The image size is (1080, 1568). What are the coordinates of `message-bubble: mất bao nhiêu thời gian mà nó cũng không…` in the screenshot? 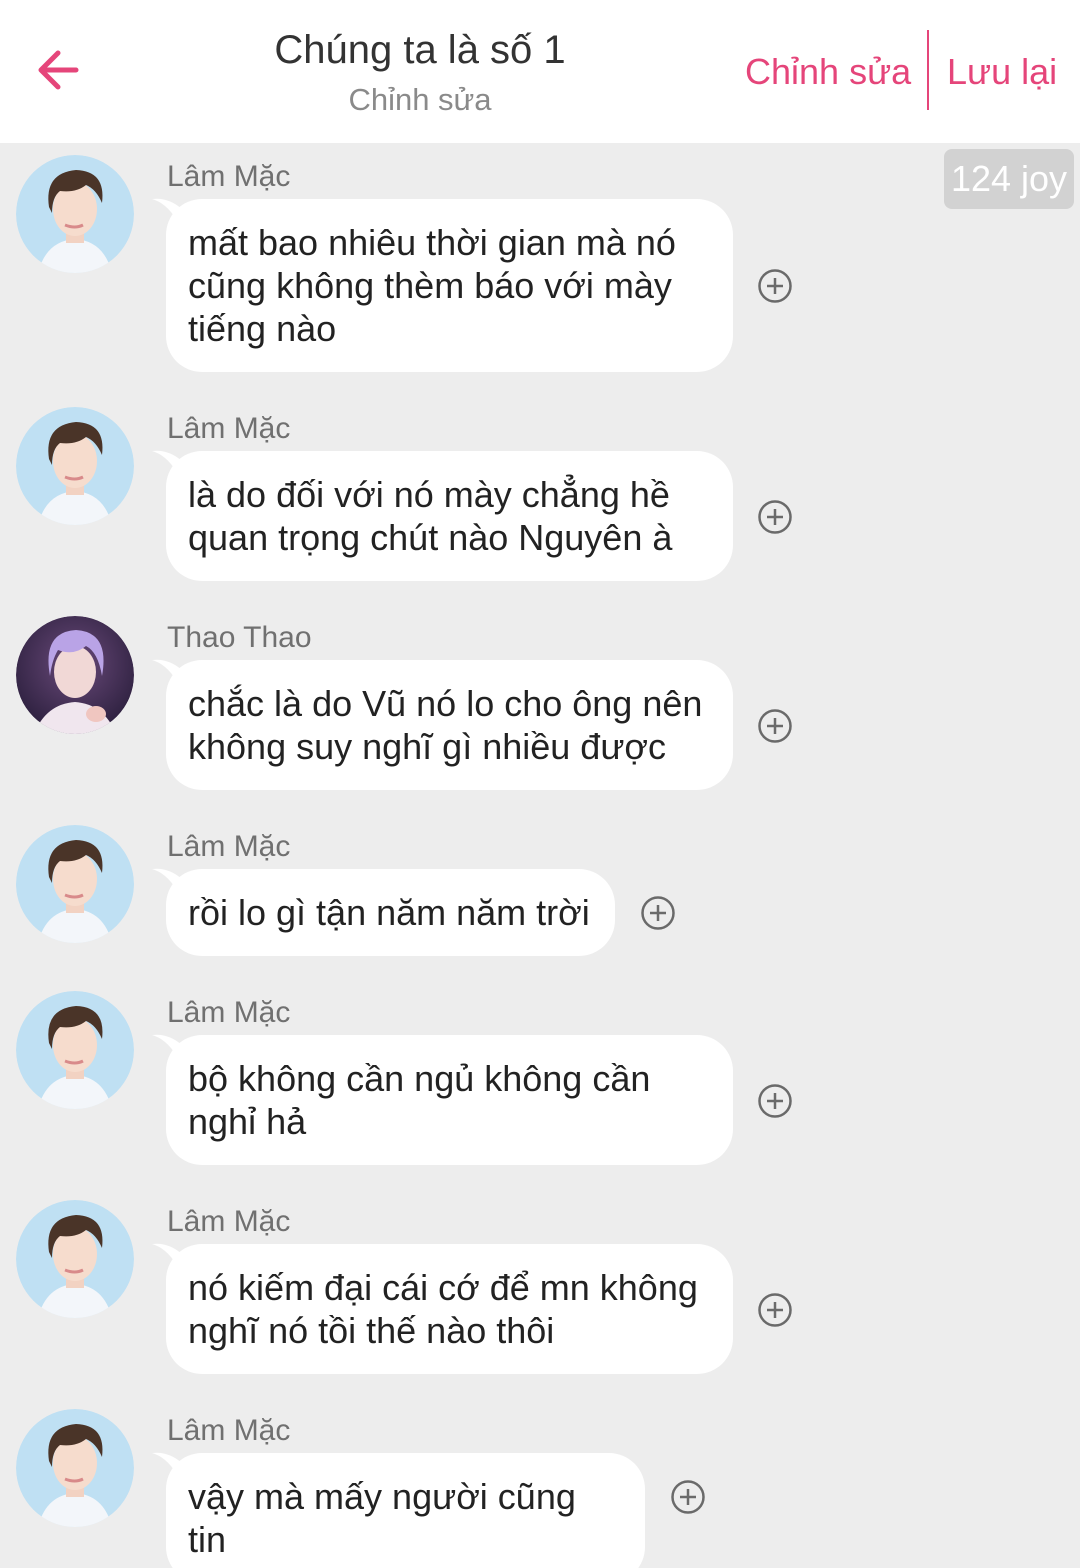 It's located at (449, 285).